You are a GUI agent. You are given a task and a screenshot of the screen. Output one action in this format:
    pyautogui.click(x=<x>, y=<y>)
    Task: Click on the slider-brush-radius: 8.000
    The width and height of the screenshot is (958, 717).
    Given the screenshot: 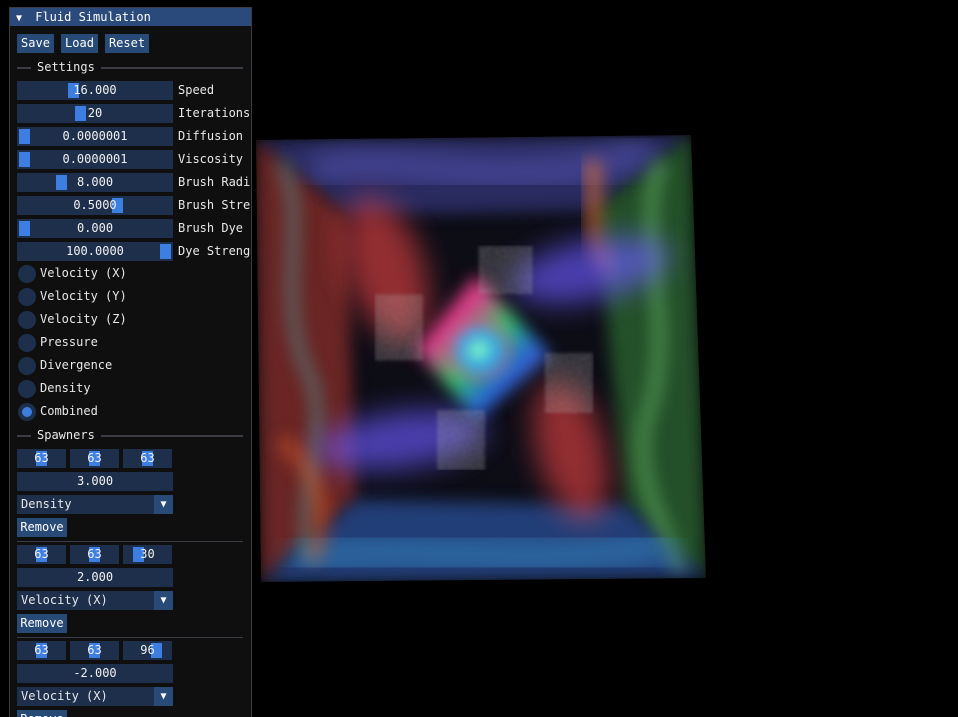 What is the action you would take?
    pyautogui.click(x=95, y=182)
    